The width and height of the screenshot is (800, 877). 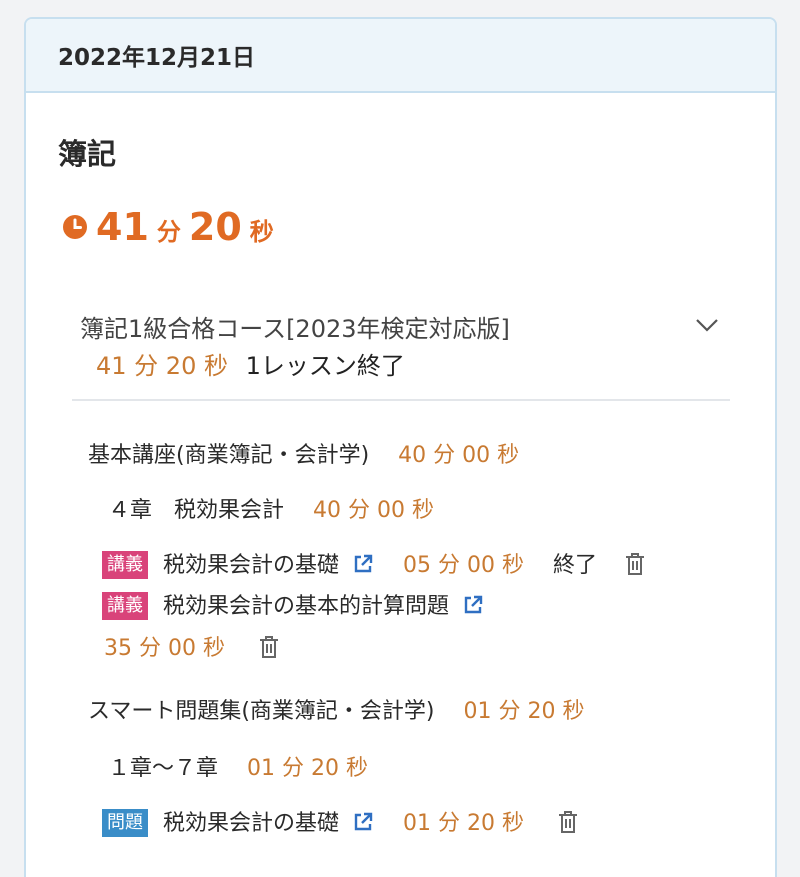 I want to click on total-seconds: 20, so click(x=215, y=227).